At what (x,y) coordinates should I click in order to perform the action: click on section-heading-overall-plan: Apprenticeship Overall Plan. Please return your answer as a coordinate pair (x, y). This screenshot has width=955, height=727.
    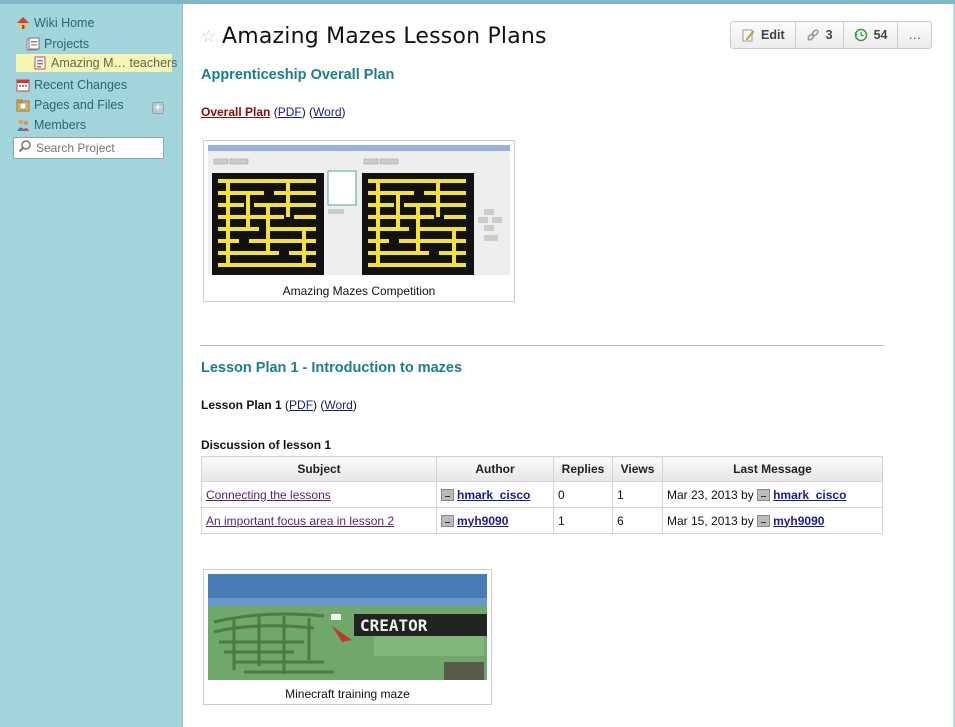
    Looking at the image, I should click on (298, 75).